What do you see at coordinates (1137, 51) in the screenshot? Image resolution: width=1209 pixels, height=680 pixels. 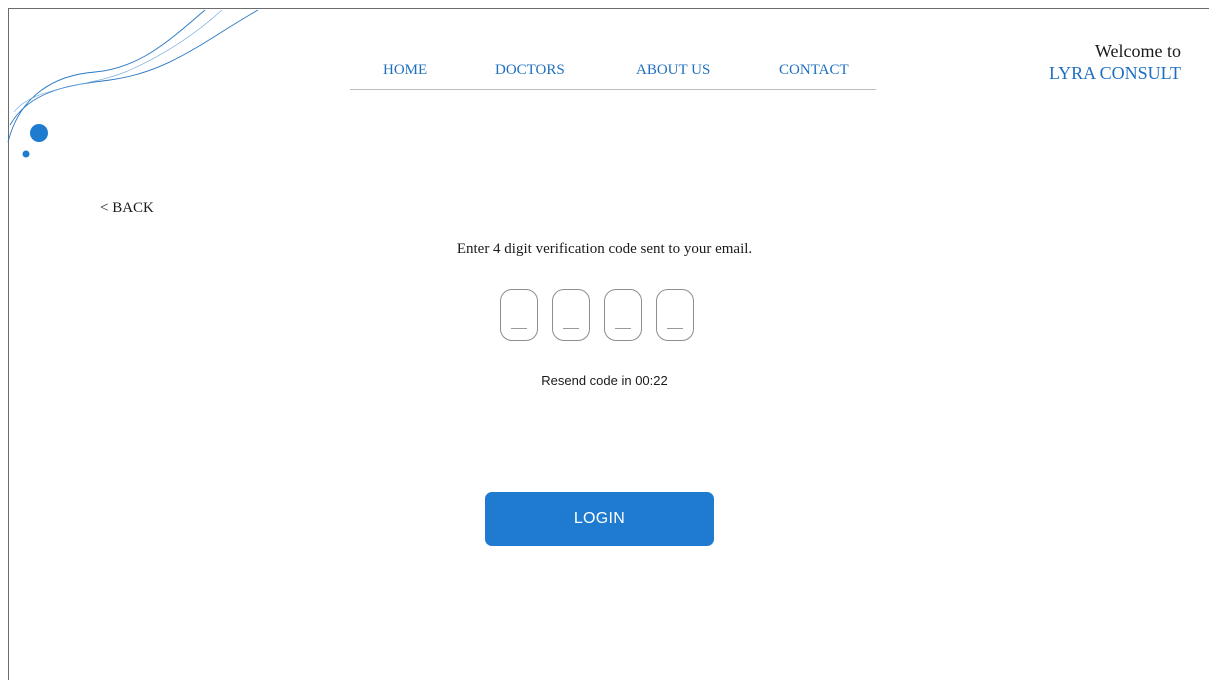 I see `welcome-text: Welcome to` at bounding box center [1137, 51].